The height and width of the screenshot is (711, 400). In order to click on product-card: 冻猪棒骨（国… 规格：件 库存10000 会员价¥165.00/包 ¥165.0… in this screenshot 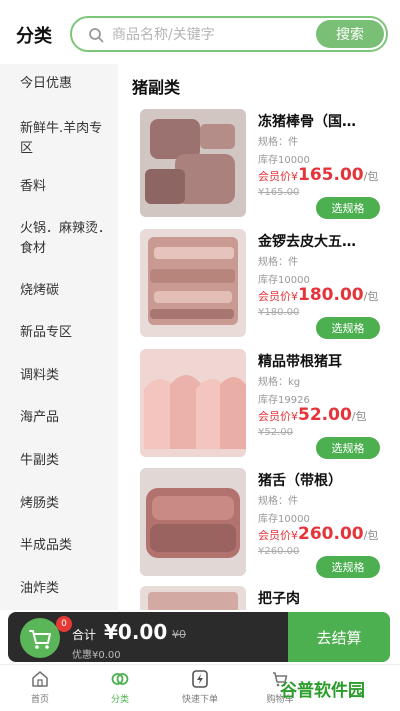, I will do `click(259, 168)`.